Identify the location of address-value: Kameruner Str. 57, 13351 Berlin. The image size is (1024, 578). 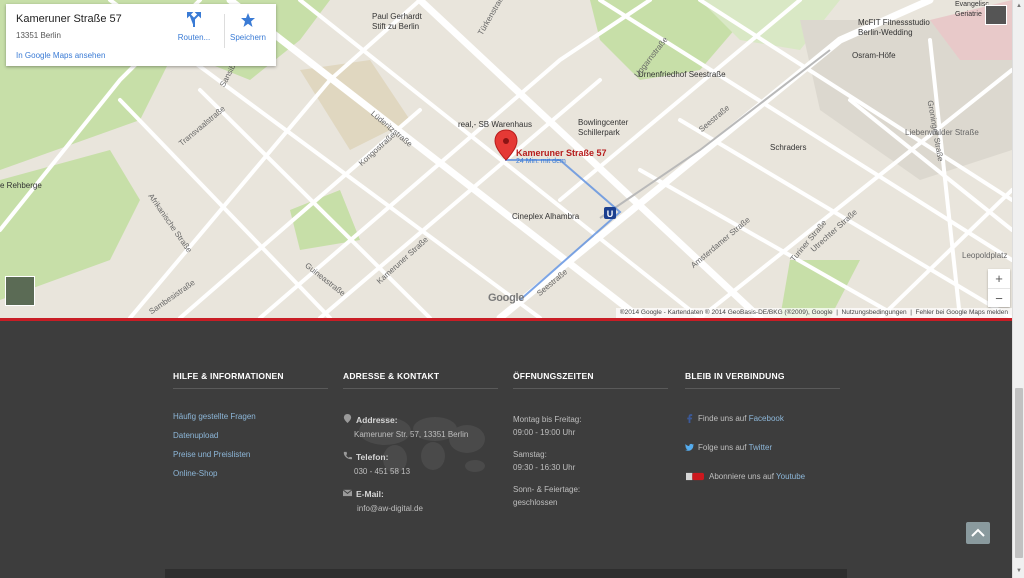
(411, 434).